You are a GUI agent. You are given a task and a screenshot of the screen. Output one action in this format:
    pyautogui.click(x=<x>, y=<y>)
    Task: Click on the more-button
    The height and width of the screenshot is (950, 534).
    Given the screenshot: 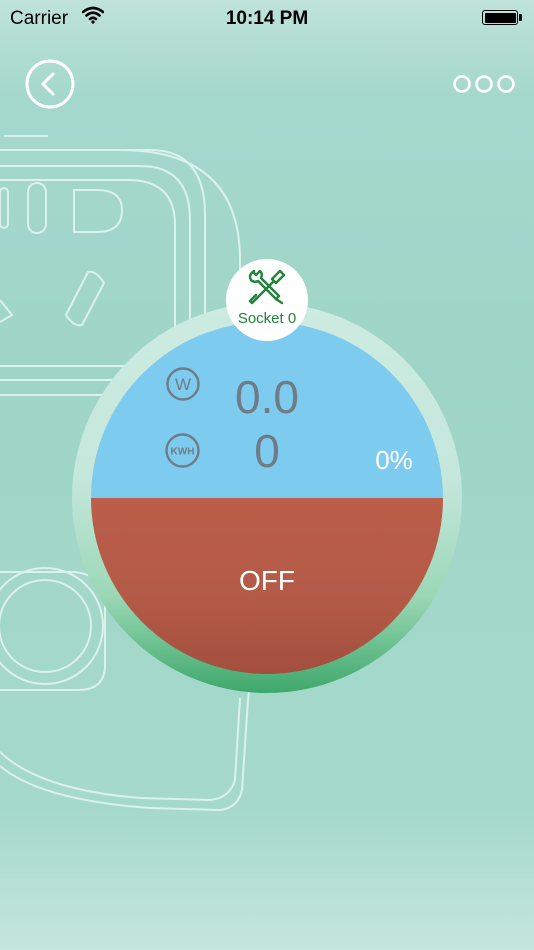 What is the action you would take?
    pyautogui.click(x=484, y=84)
    